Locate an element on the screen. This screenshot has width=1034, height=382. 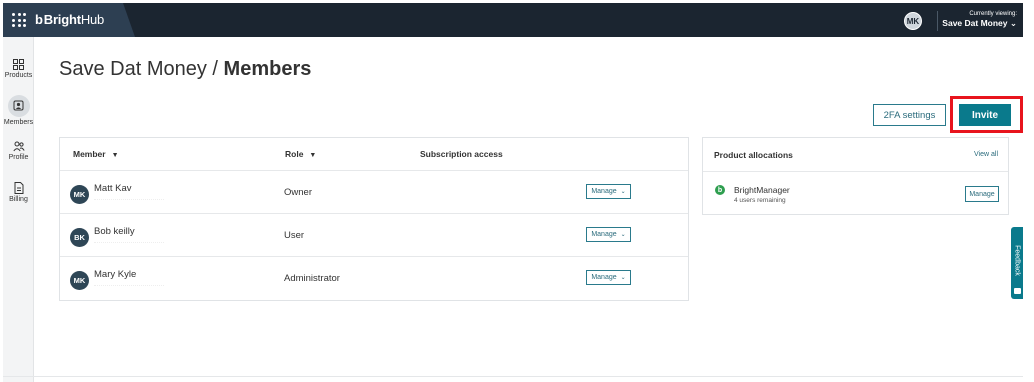
feedback-label: Feedback is located at coordinates (1017, 260).